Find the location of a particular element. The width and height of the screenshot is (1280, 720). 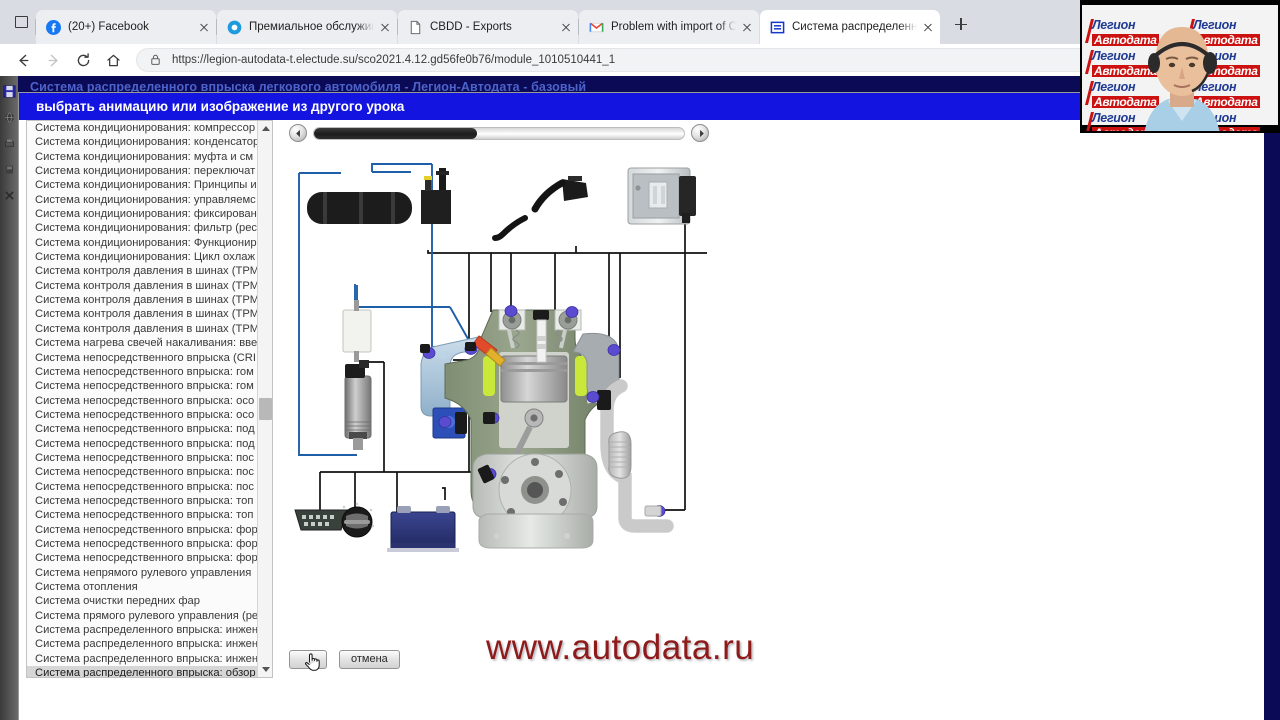

app-left-toolbar is located at coordinates (9, 398).